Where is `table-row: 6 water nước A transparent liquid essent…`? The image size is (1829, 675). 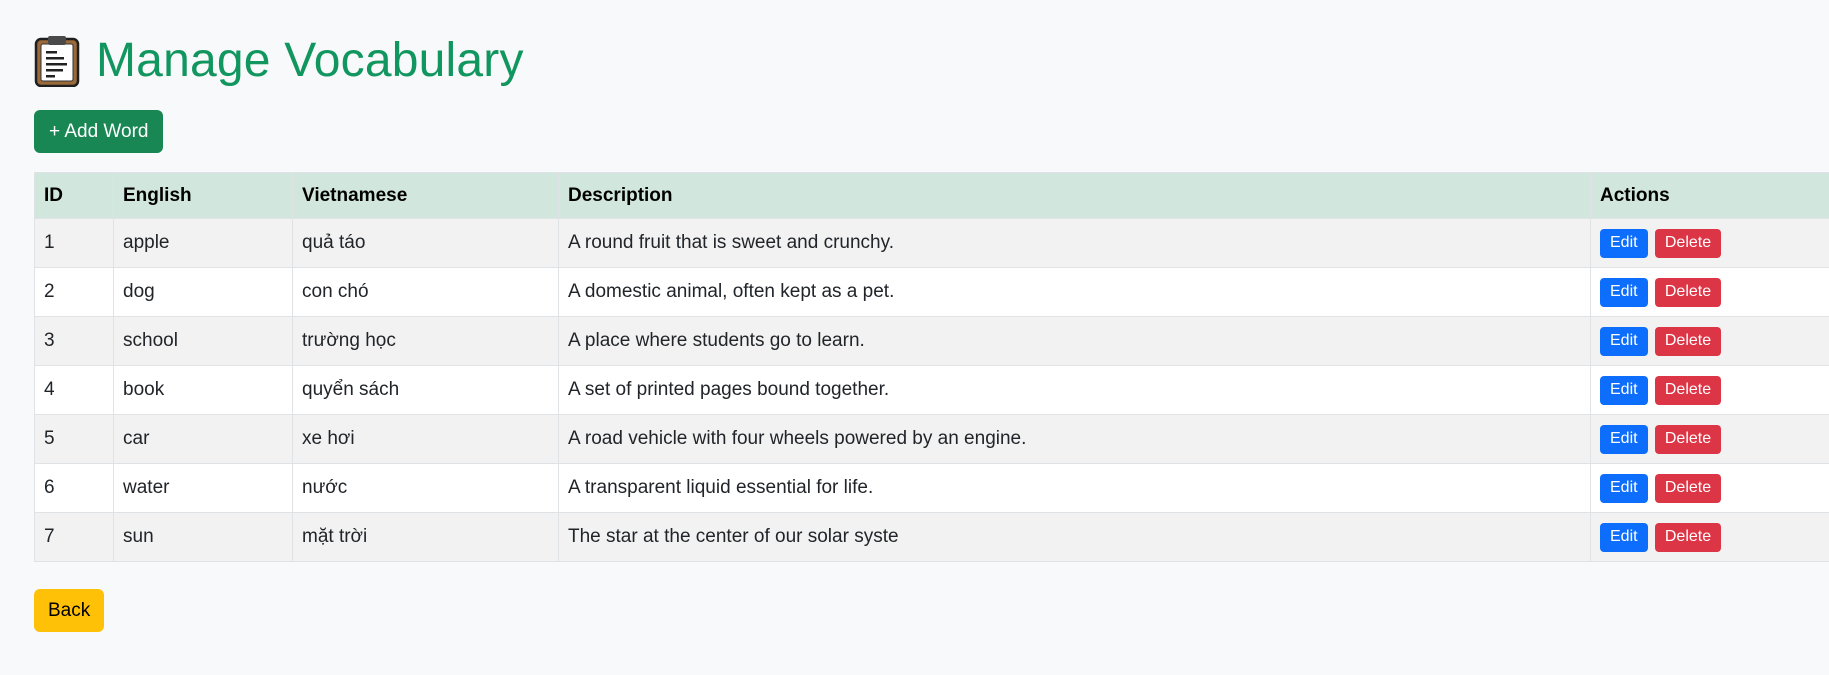
table-row: 6 water nước A transparent liquid essent… is located at coordinates (931, 488).